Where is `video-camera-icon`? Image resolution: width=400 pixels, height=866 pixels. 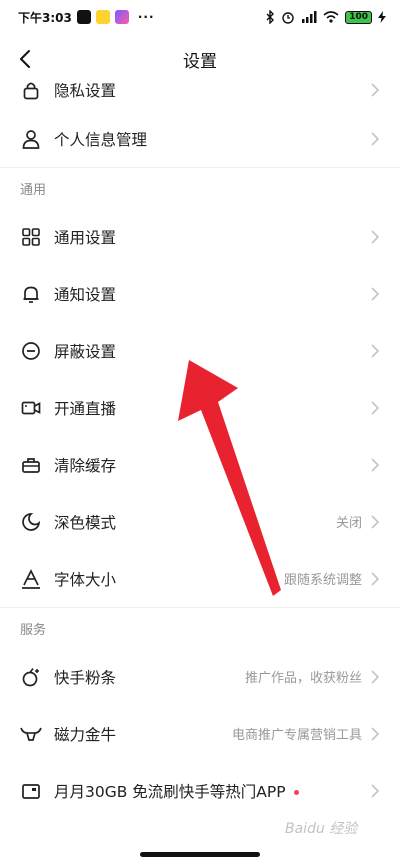 video-camera-icon is located at coordinates (31, 408).